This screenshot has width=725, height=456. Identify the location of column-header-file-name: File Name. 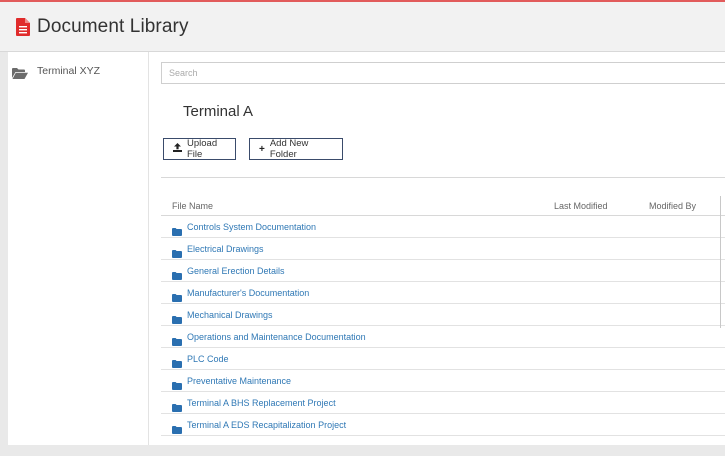
(192, 206).